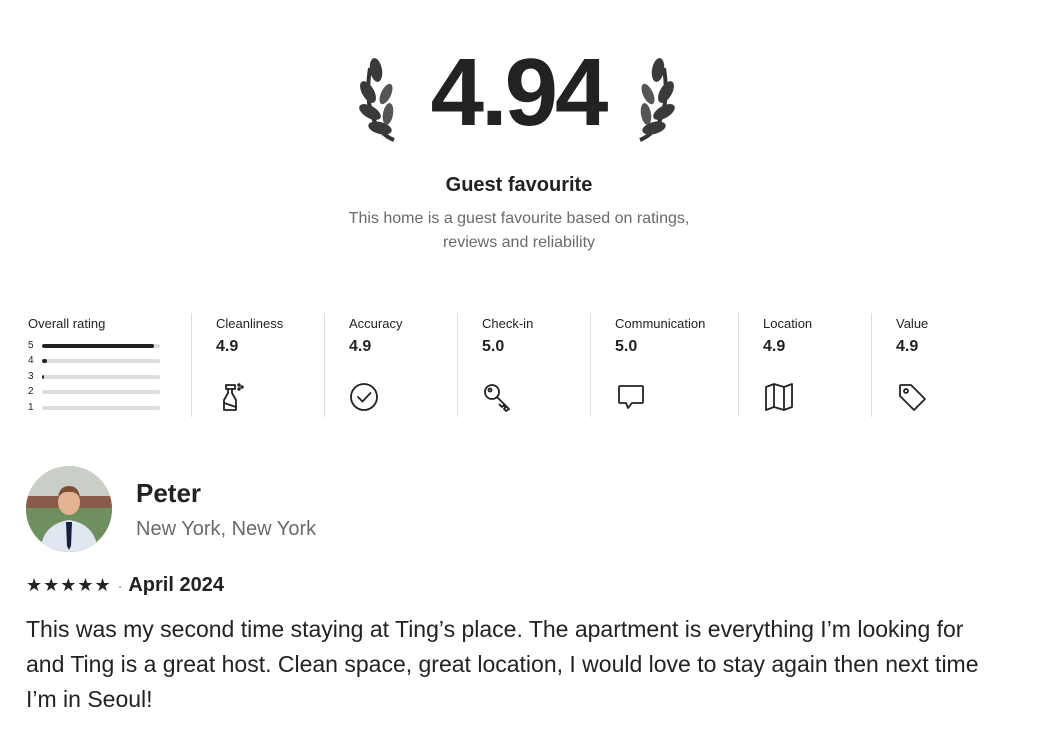 This screenshot has height=738, width=1038. What do you see at coordinates (233, 397) in the screenshot?
I see `spray-bottle-icon` at bounding box center [233, 397].